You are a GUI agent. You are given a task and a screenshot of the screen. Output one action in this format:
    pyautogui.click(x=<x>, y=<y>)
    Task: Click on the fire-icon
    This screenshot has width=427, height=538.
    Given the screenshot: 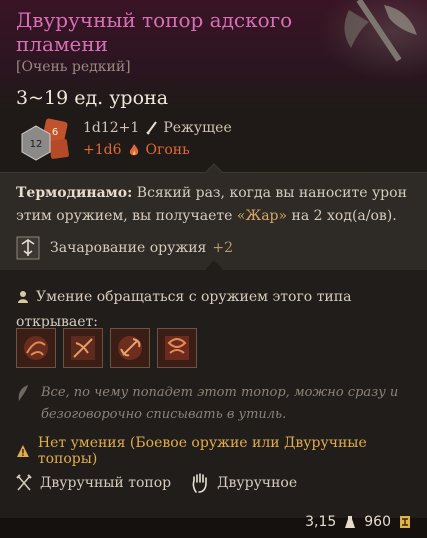 What is the action you would take?
    pyautogui.click(x=133, y=150)
    